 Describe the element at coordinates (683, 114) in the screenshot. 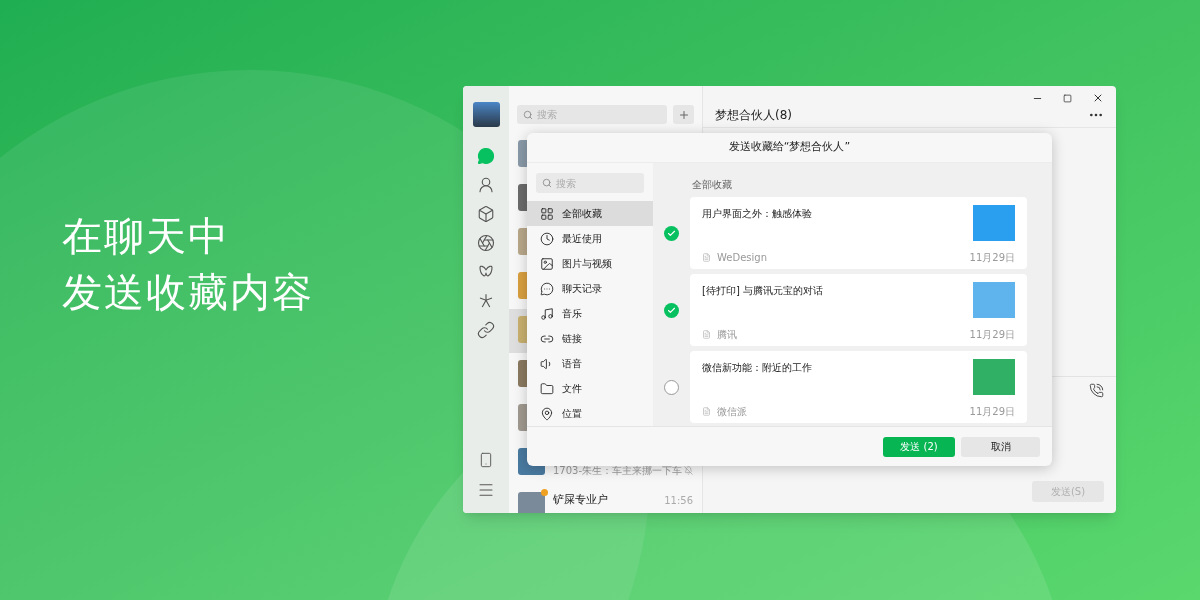

I see `plus-icon` at that location.